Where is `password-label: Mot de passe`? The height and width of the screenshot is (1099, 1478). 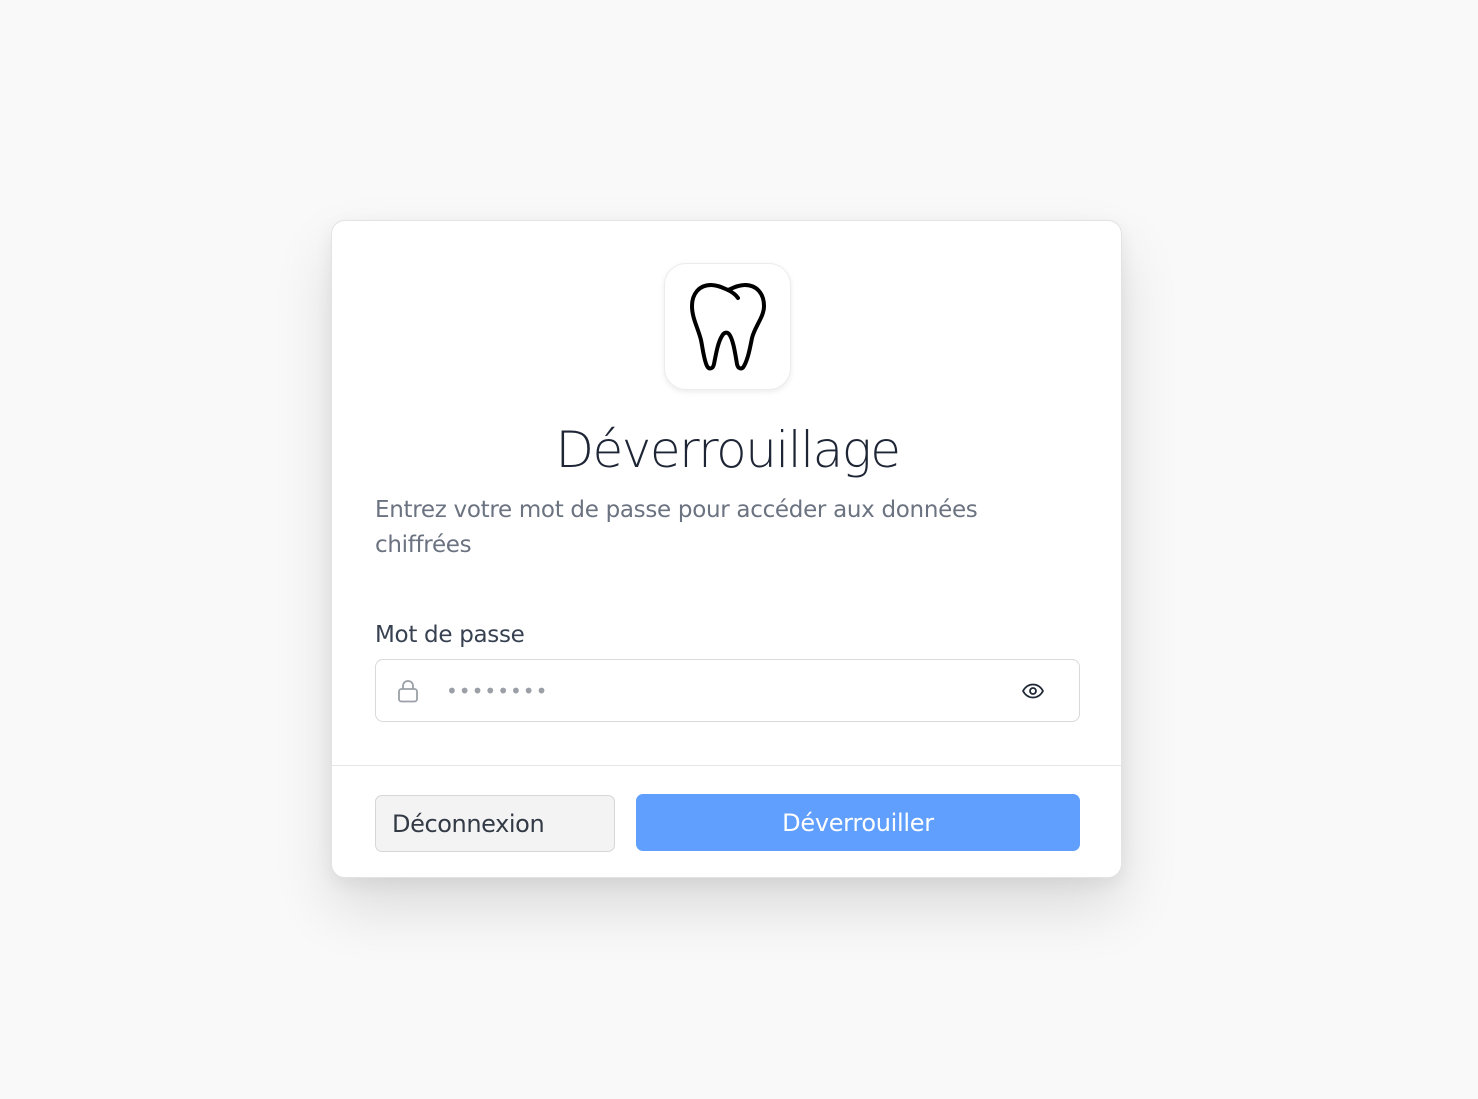
password-label: Mot de passe is located at coordinates (450, 635).